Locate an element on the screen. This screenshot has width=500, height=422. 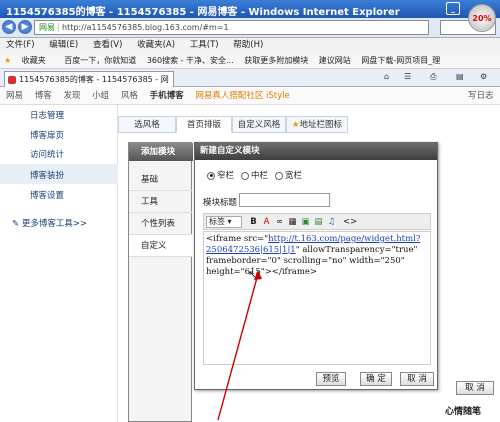
radio-wide: 宽栏 is located at coordinates (288, 175).